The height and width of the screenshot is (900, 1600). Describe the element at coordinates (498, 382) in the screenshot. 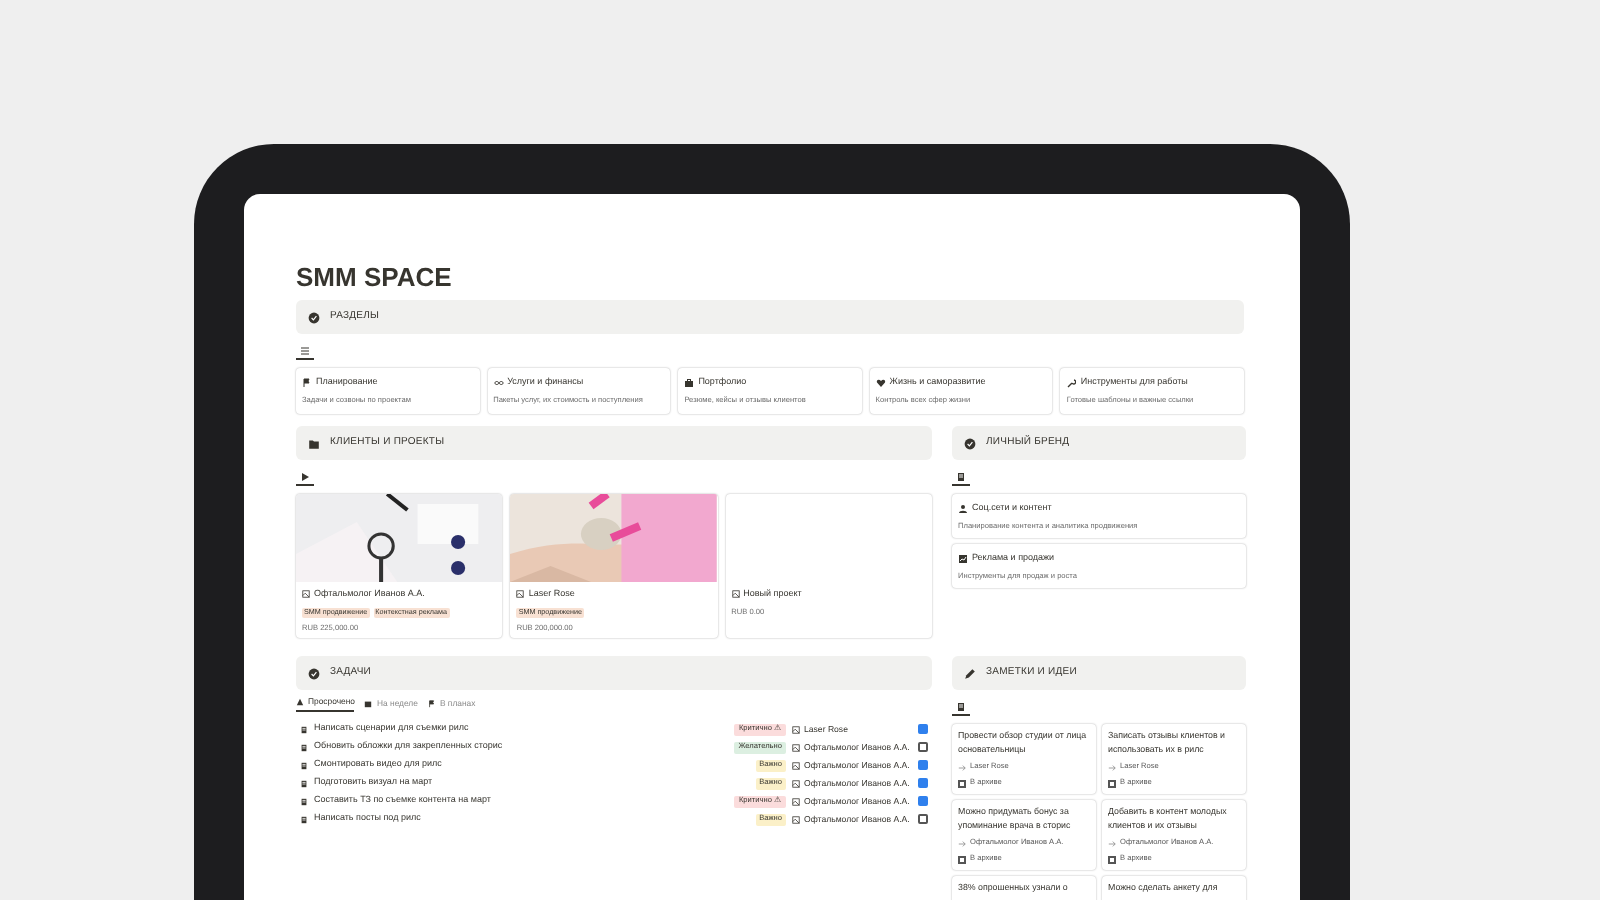

I see `infinity-icon` at that location.